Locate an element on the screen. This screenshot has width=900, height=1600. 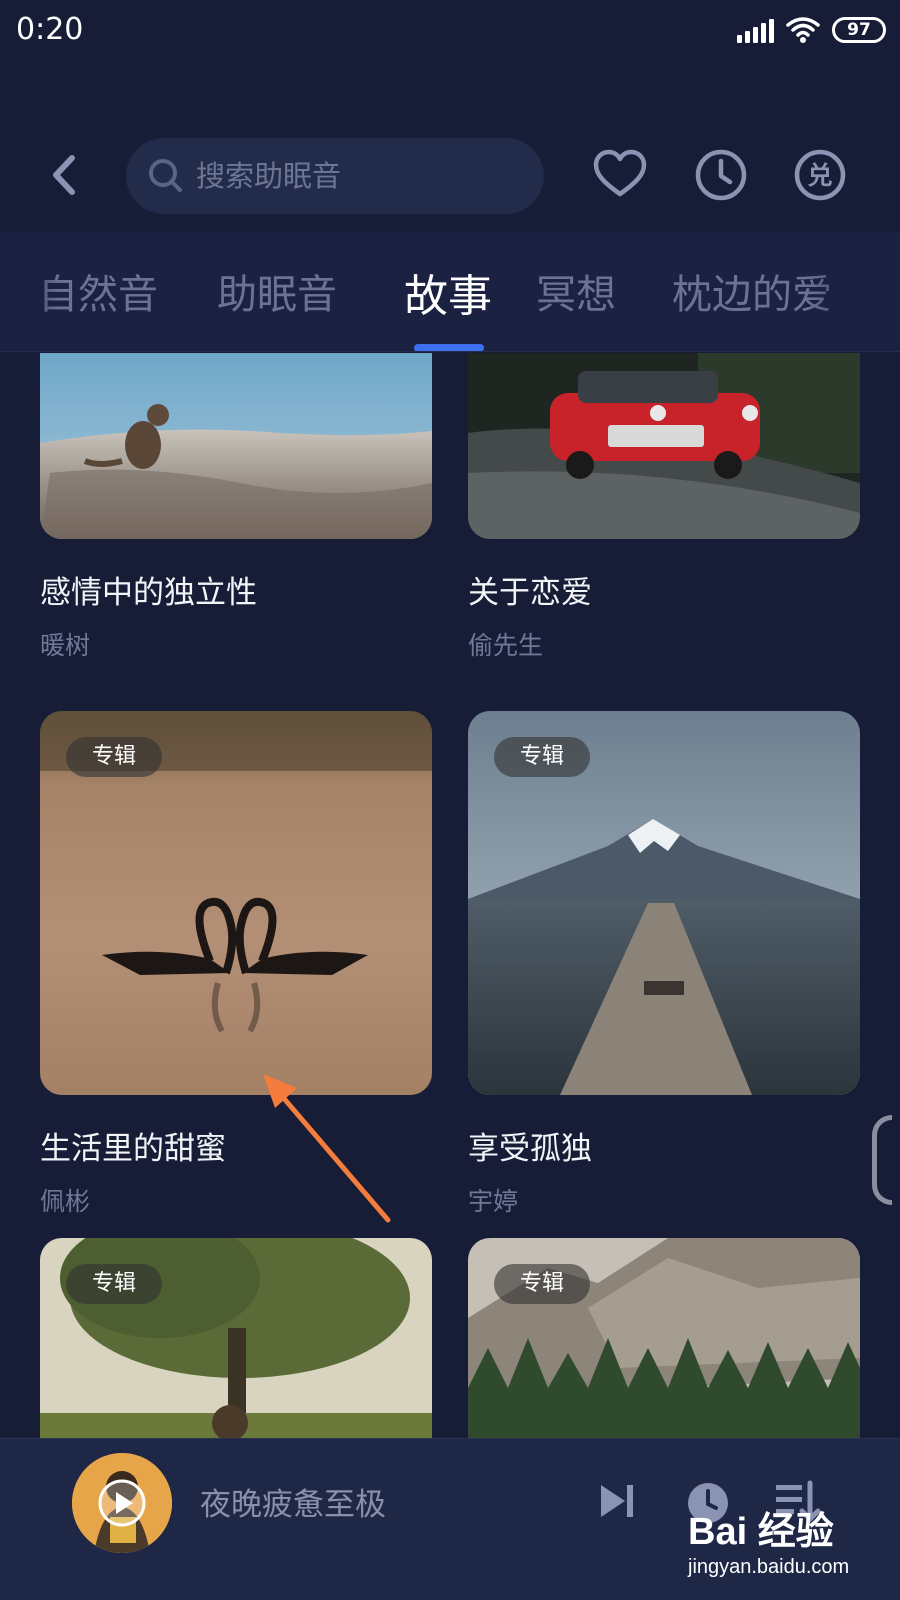
status-time: 0:20 is located at coordinates (50, 29).